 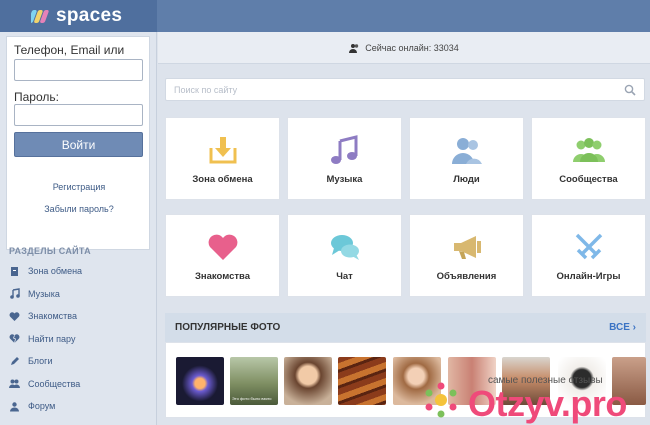 I want to click on sidebar-item-label: Найти пару, so click(x=52, y=338).